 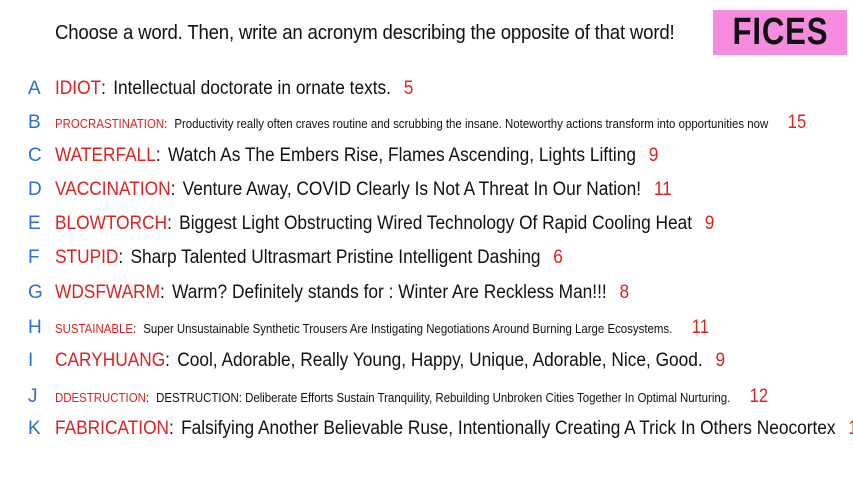 I want to click on row-word: VACCINATION, so click(x=113, y=189).